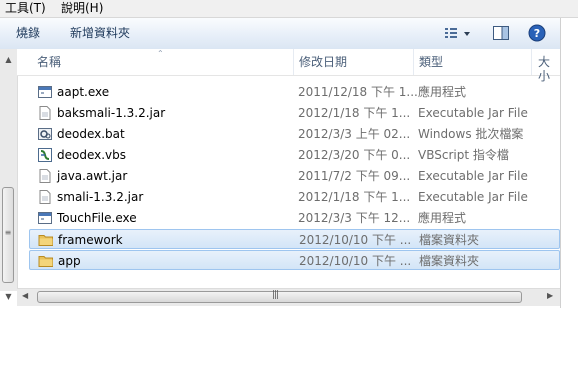 The width and height of the screenshot is (578, 378). Describe the element at coordinates (28, 33) in the screenshot. I see `burn-button: 燒錄` at that location.